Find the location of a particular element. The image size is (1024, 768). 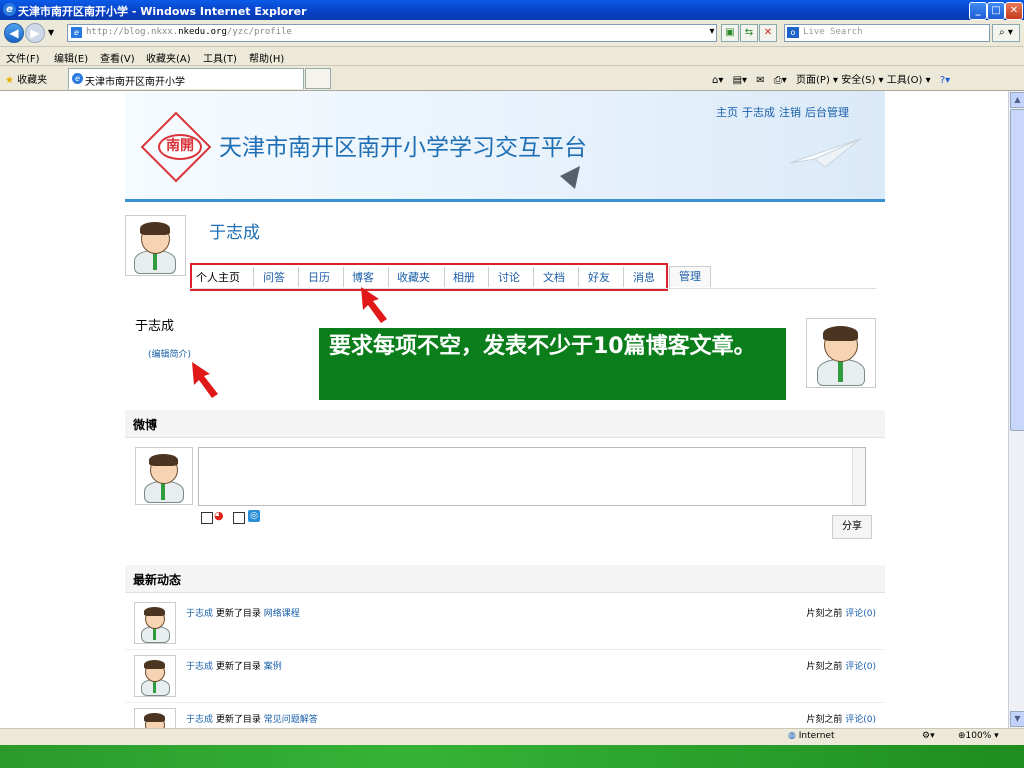

zoom-label: 100% is located at coordinates (978, 736).